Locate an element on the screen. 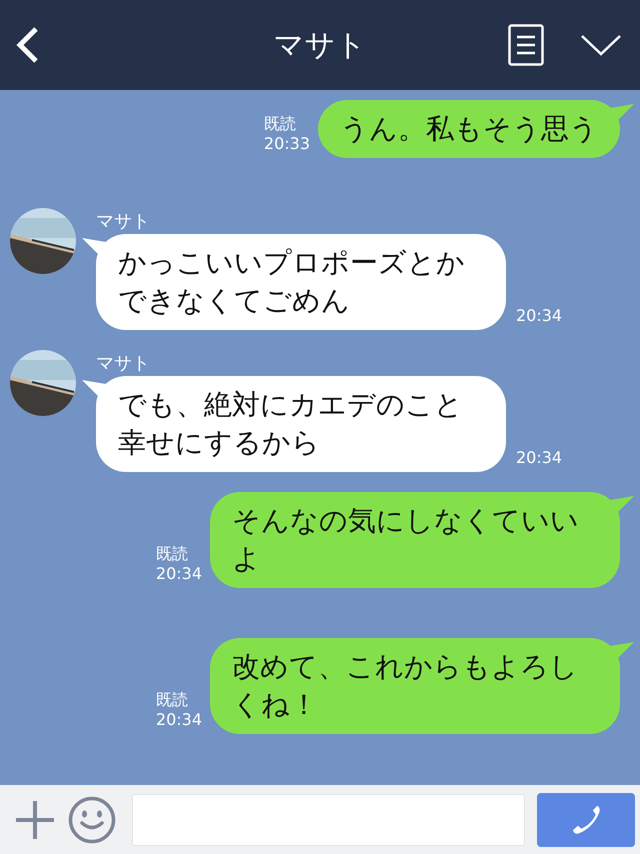 The width and height of the screenshot is (640, 854). notes-icon is located at coordinates (526, 45).